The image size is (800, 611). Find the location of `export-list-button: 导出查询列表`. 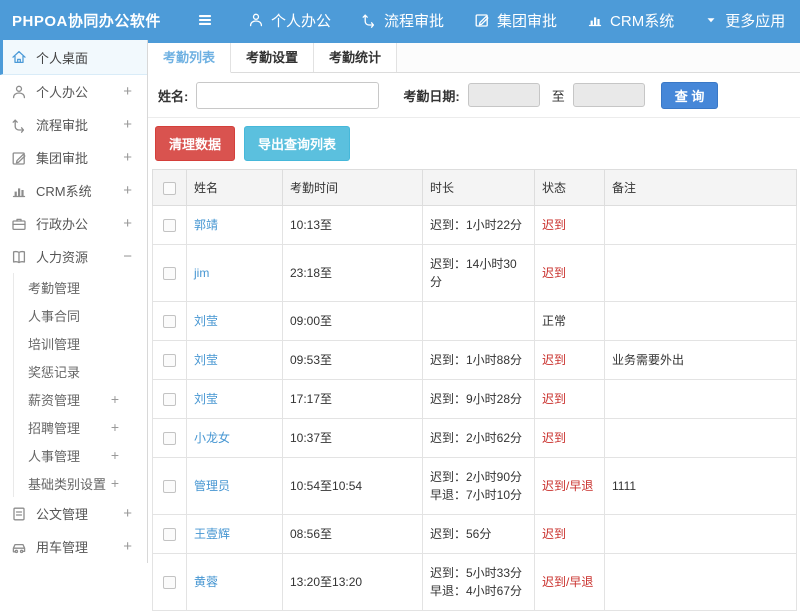

export-list-button: 导出查询列表 is located at coordinates (297, 143).